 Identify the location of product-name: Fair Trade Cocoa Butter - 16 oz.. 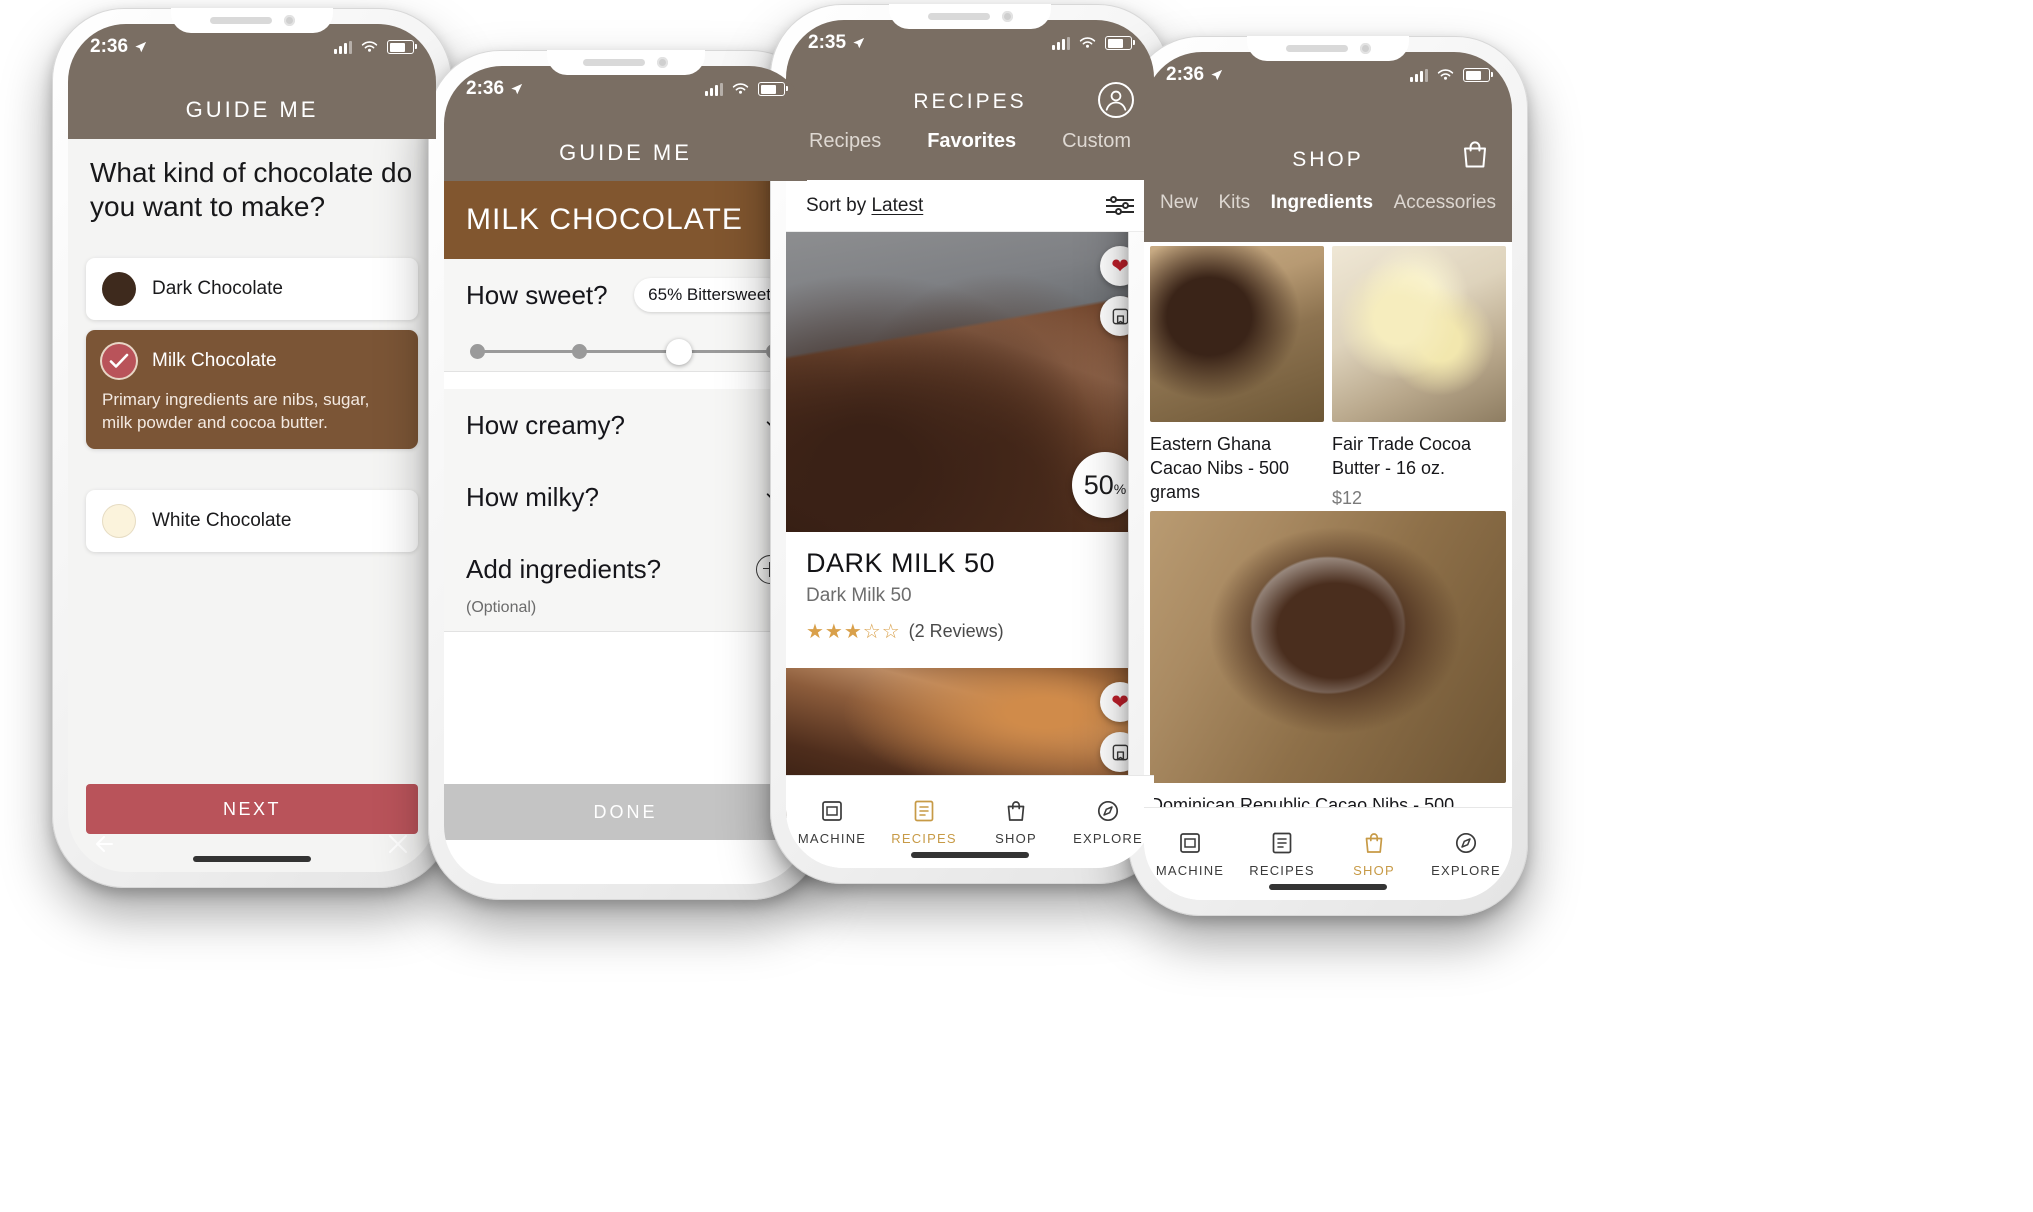
(1402, 456).